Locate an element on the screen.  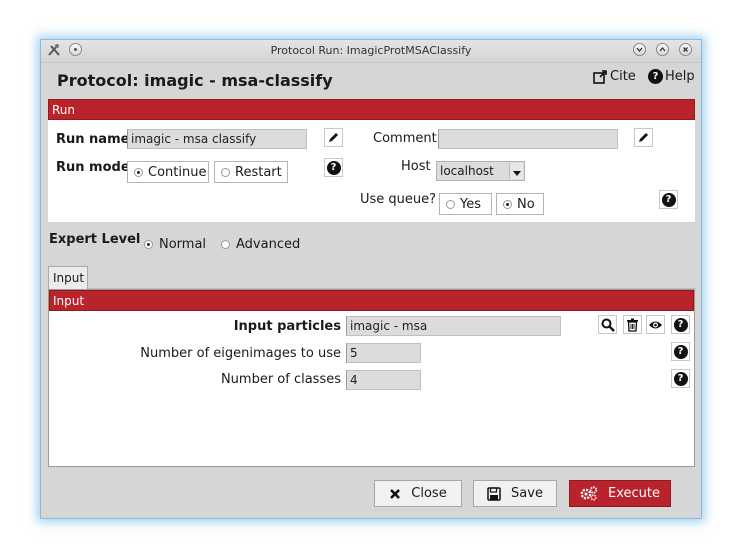
edit-comment-button is located at coordinates (643, 137).